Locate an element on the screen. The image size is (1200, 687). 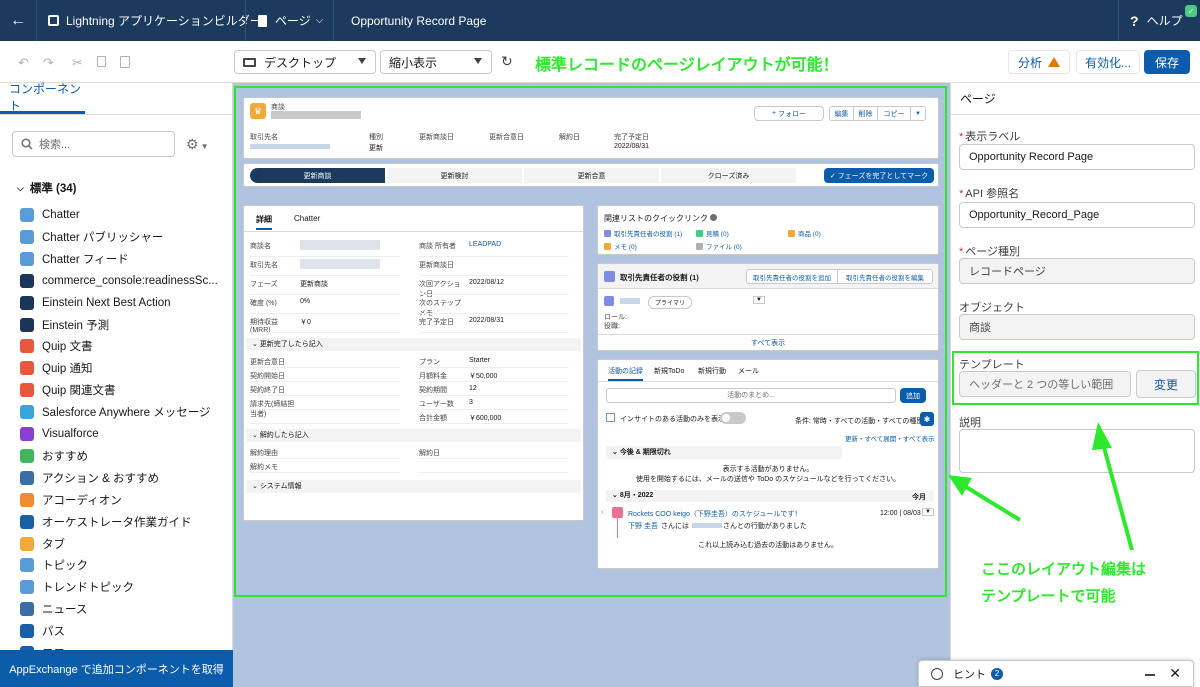
detail-row: 請求先(締結担当者) ユーザー数 3 is located at coordinates (413, 407).